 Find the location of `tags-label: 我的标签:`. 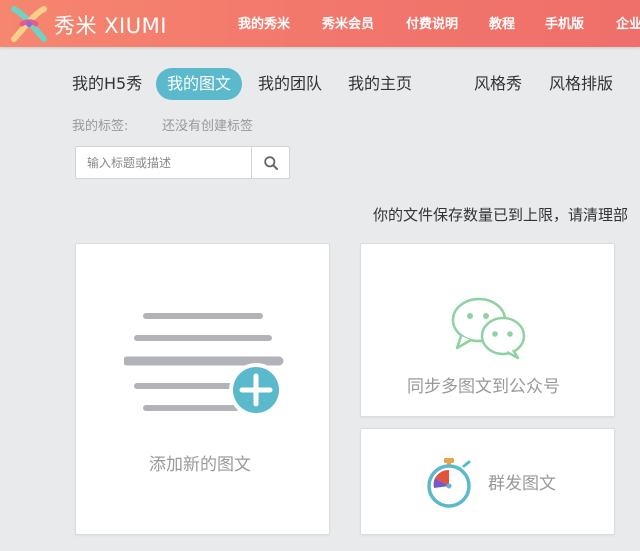

tags-label: 我的标签: is located at coordinates (100, 126).